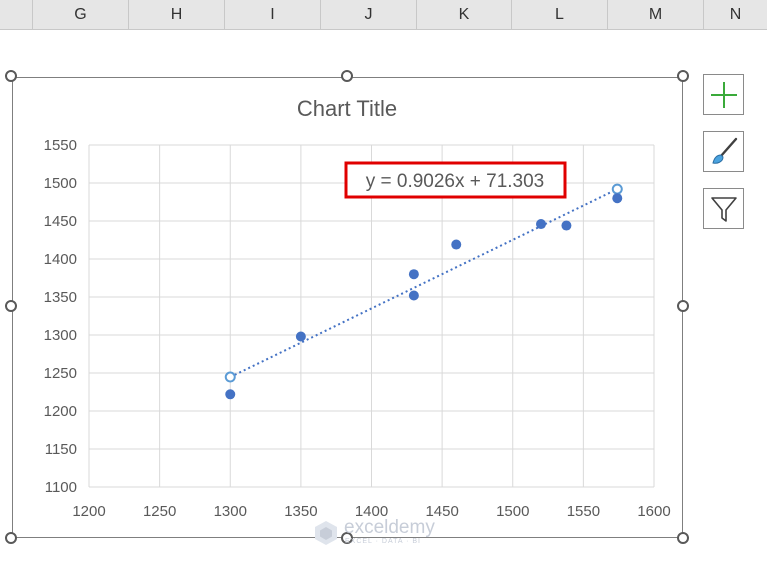 Image resolution: width=767 pixels, height=564 pixels. What do you see at coordinates (60, 145) in the screenshot?
I see `y-tick-label-9: 1550` at bounding box center [60, 145].